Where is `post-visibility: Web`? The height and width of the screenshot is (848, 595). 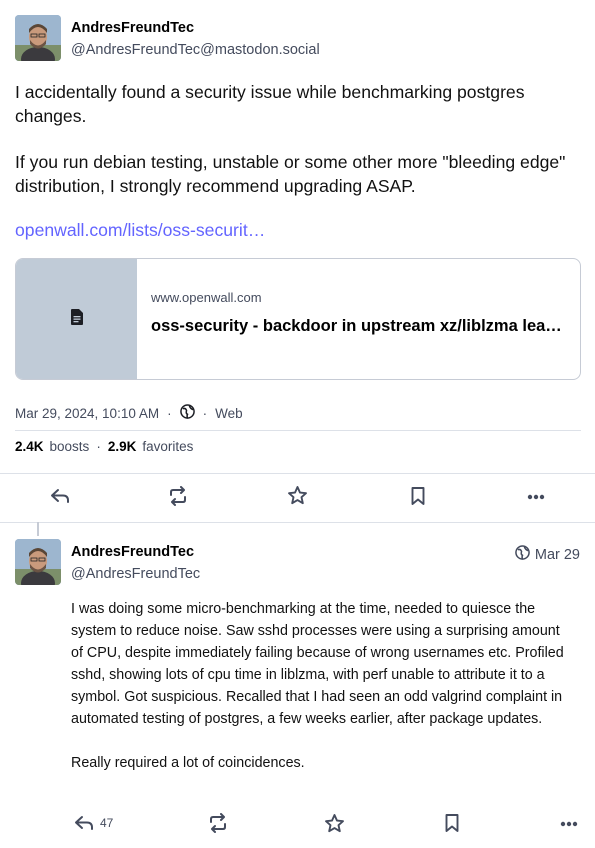 post-visibility: Web is located at coordinates (229, 413).